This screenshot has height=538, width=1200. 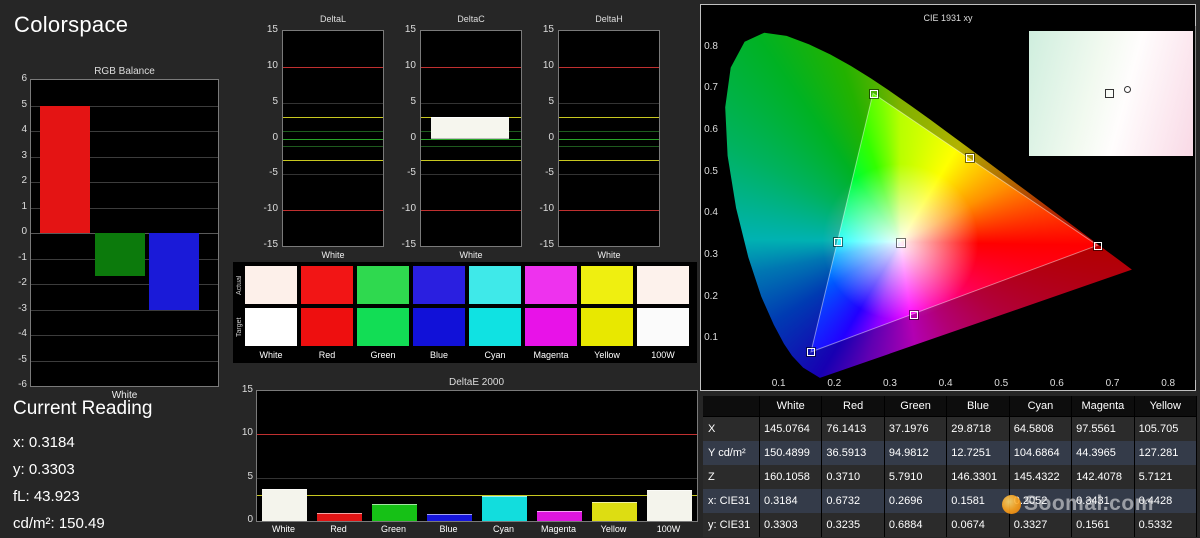 What do you see at coordinates (271, 285) in the screenshot?
I see `swatch-actual-white` at bounding box center [271, 285].